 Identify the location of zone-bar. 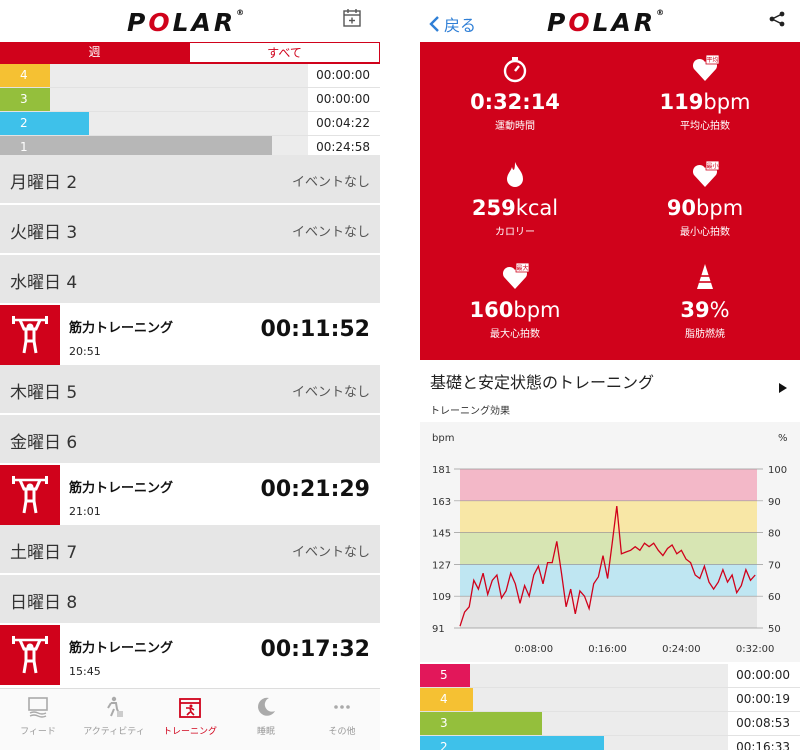
(537, 743).